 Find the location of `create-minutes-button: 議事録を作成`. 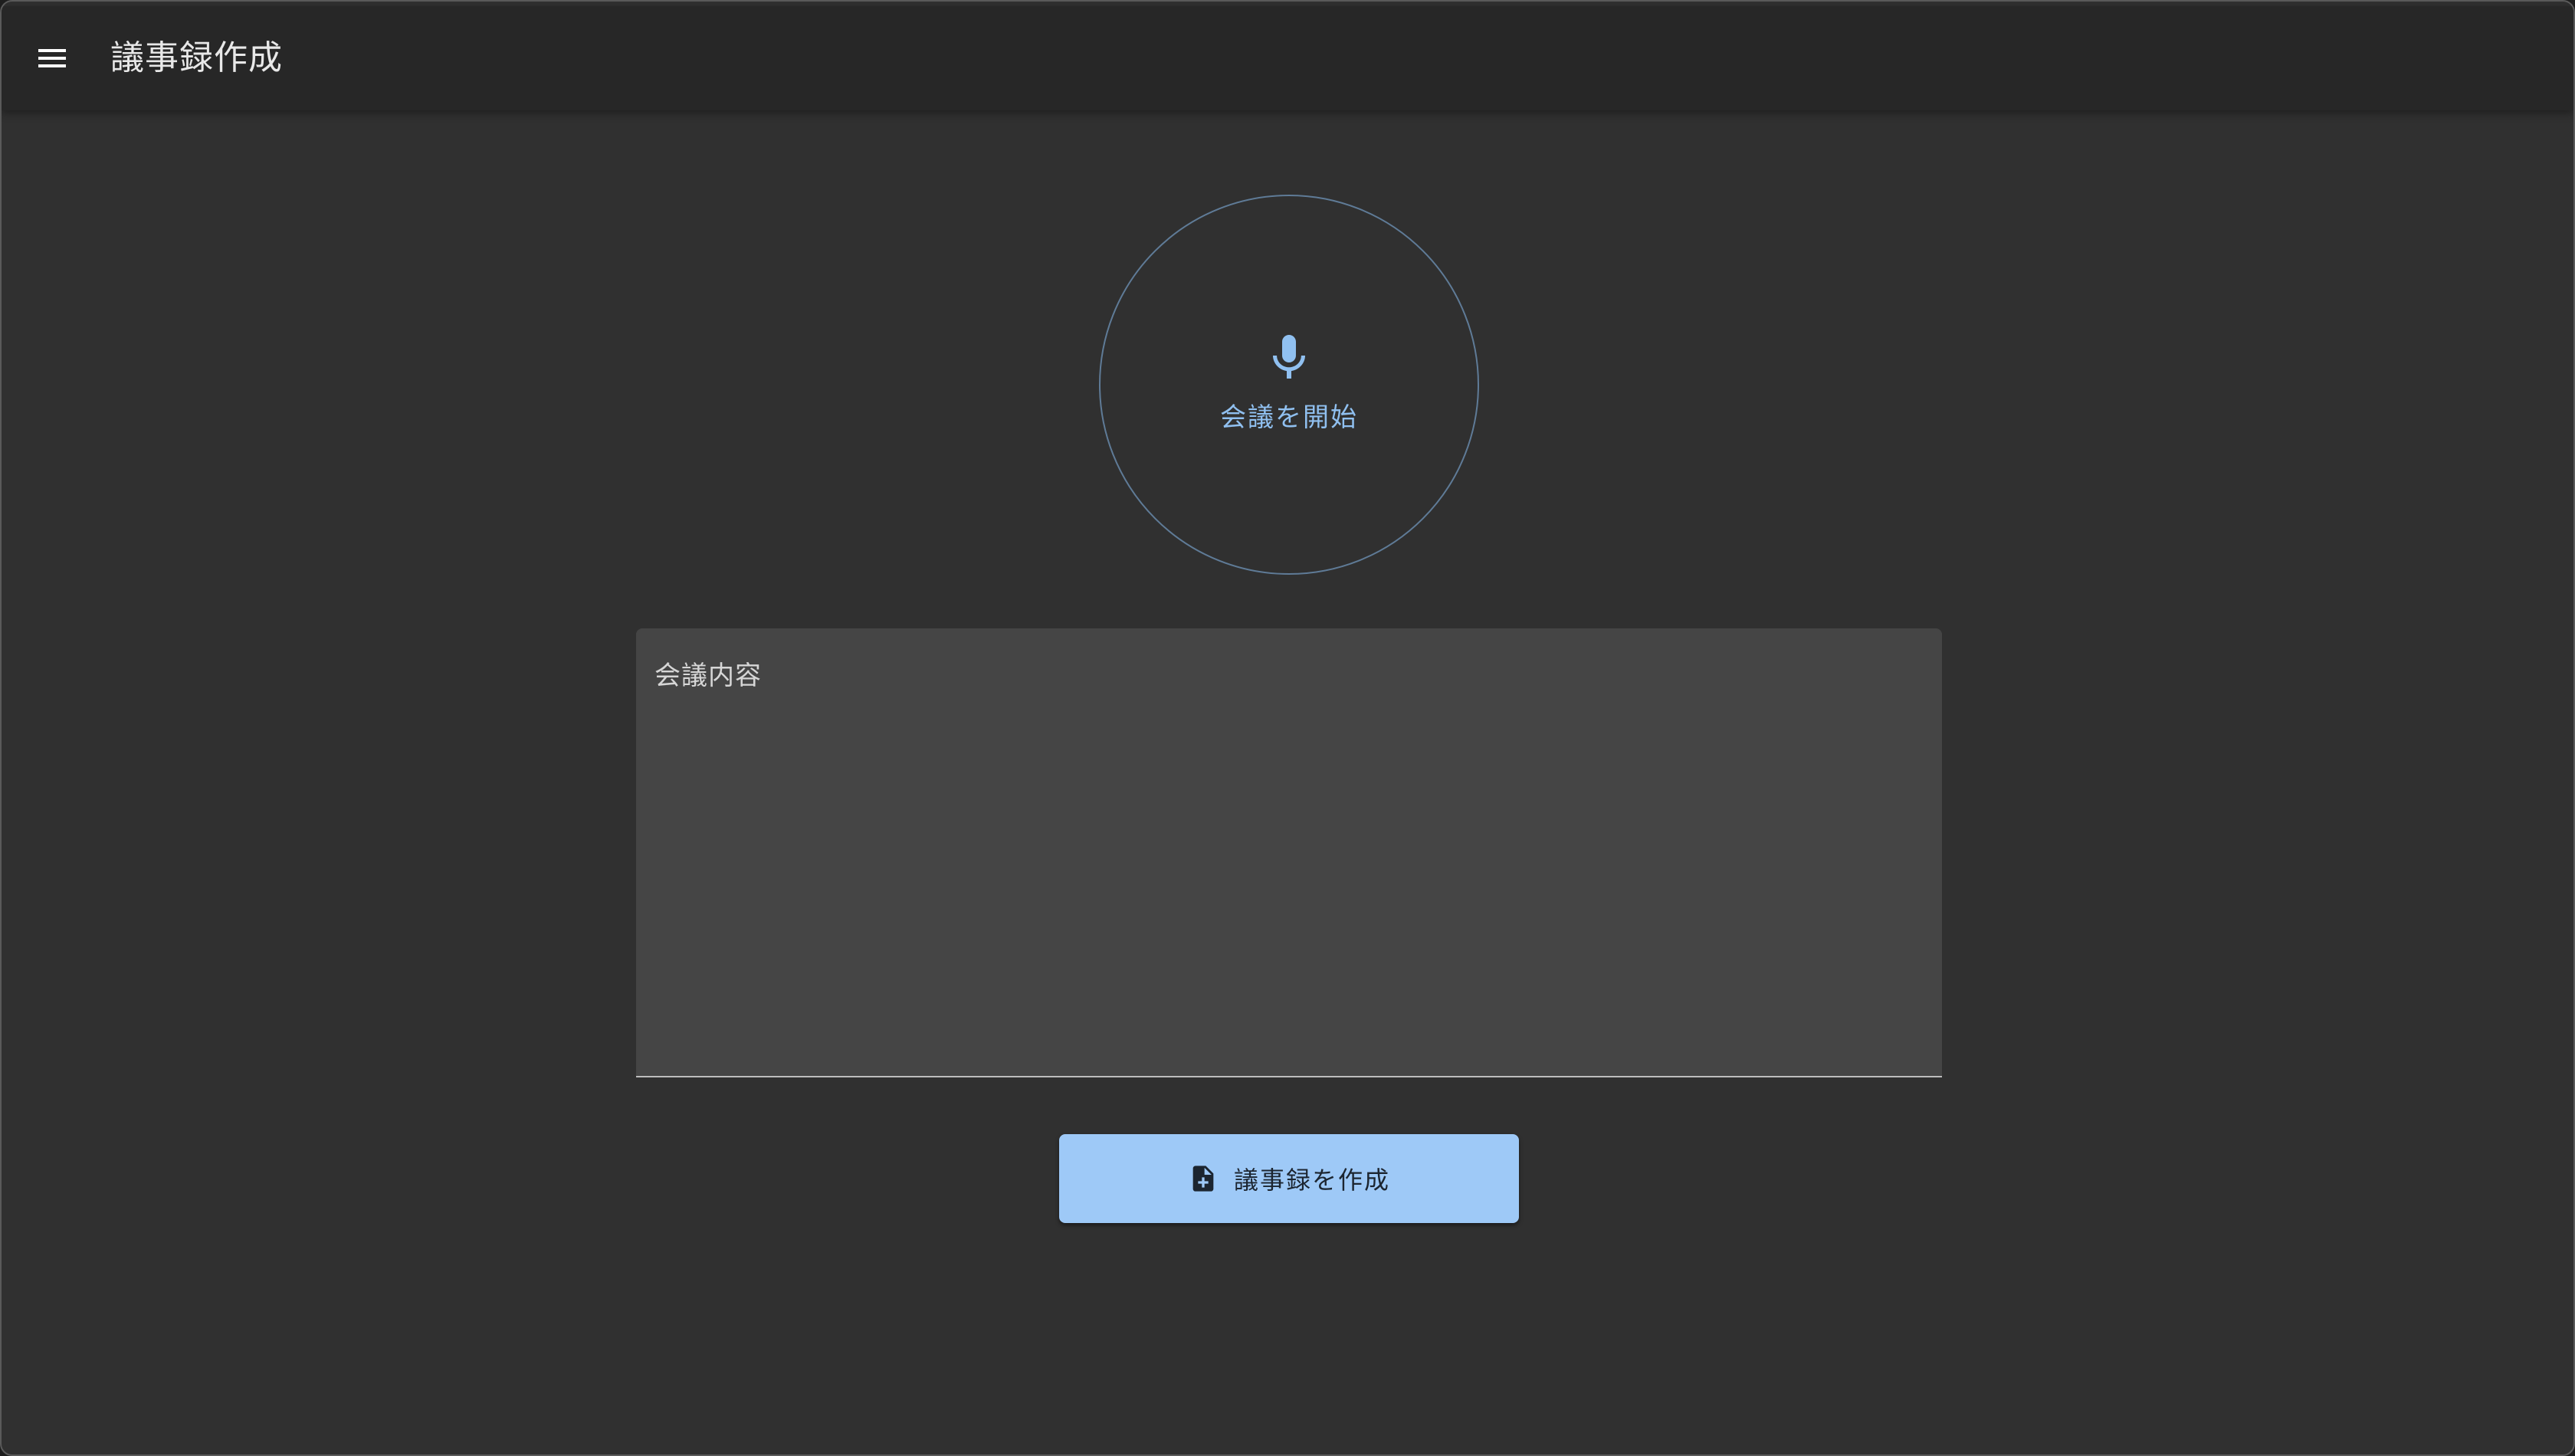

create-minutes-button: 議事録を作成 is located at coordinates (1289, 1178).